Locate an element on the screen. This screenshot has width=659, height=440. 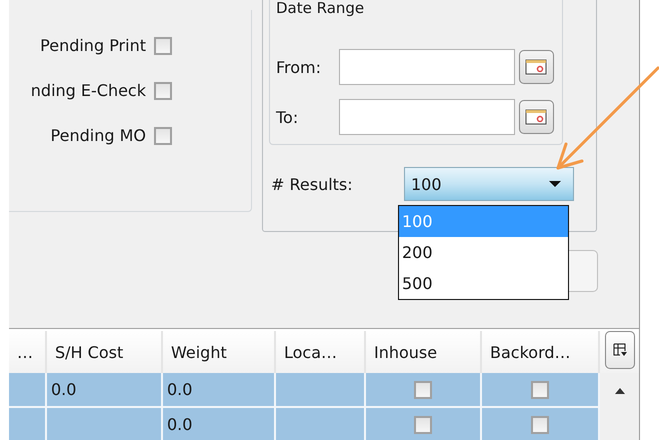
field-label: # Results: is located at coordinates (312, 184).